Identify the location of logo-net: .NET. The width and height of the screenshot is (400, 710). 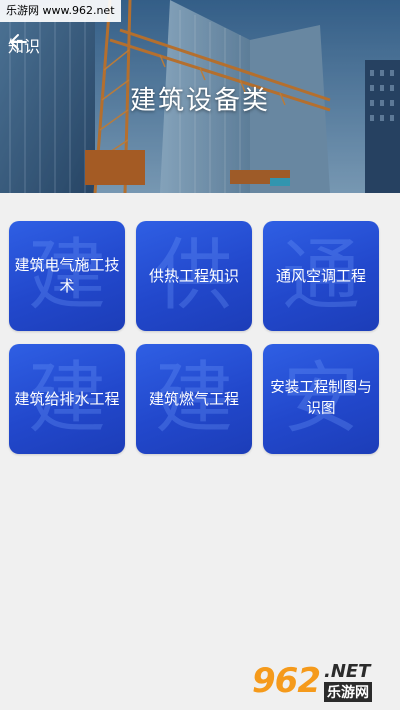
(347, 671).